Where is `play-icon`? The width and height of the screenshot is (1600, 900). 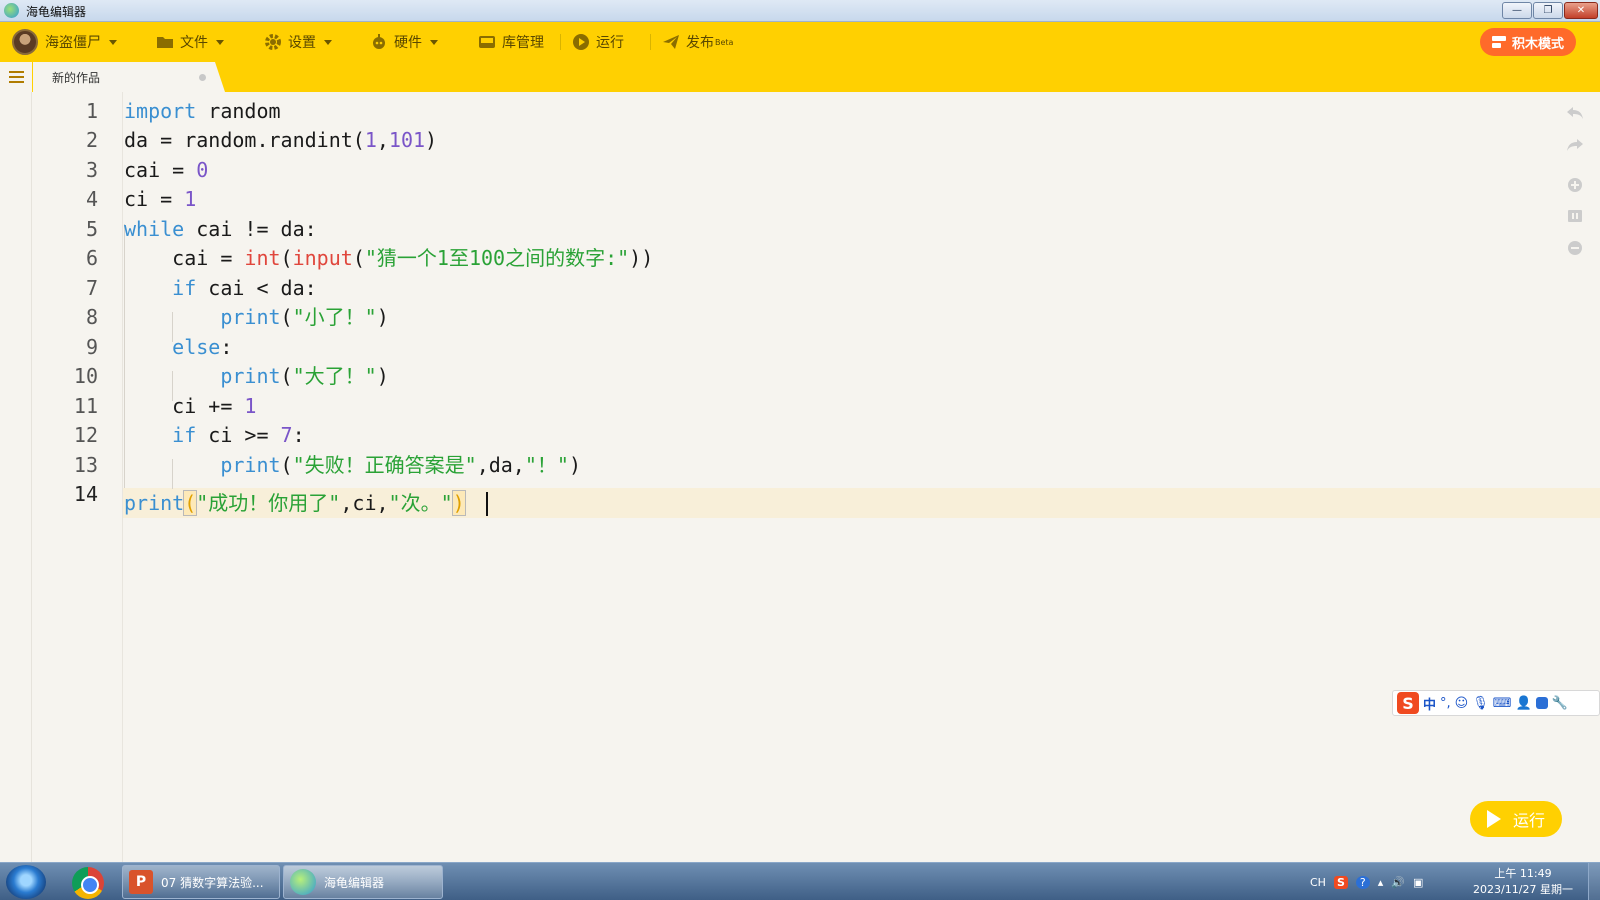 play-icon is located at coordinates (1493, 819).